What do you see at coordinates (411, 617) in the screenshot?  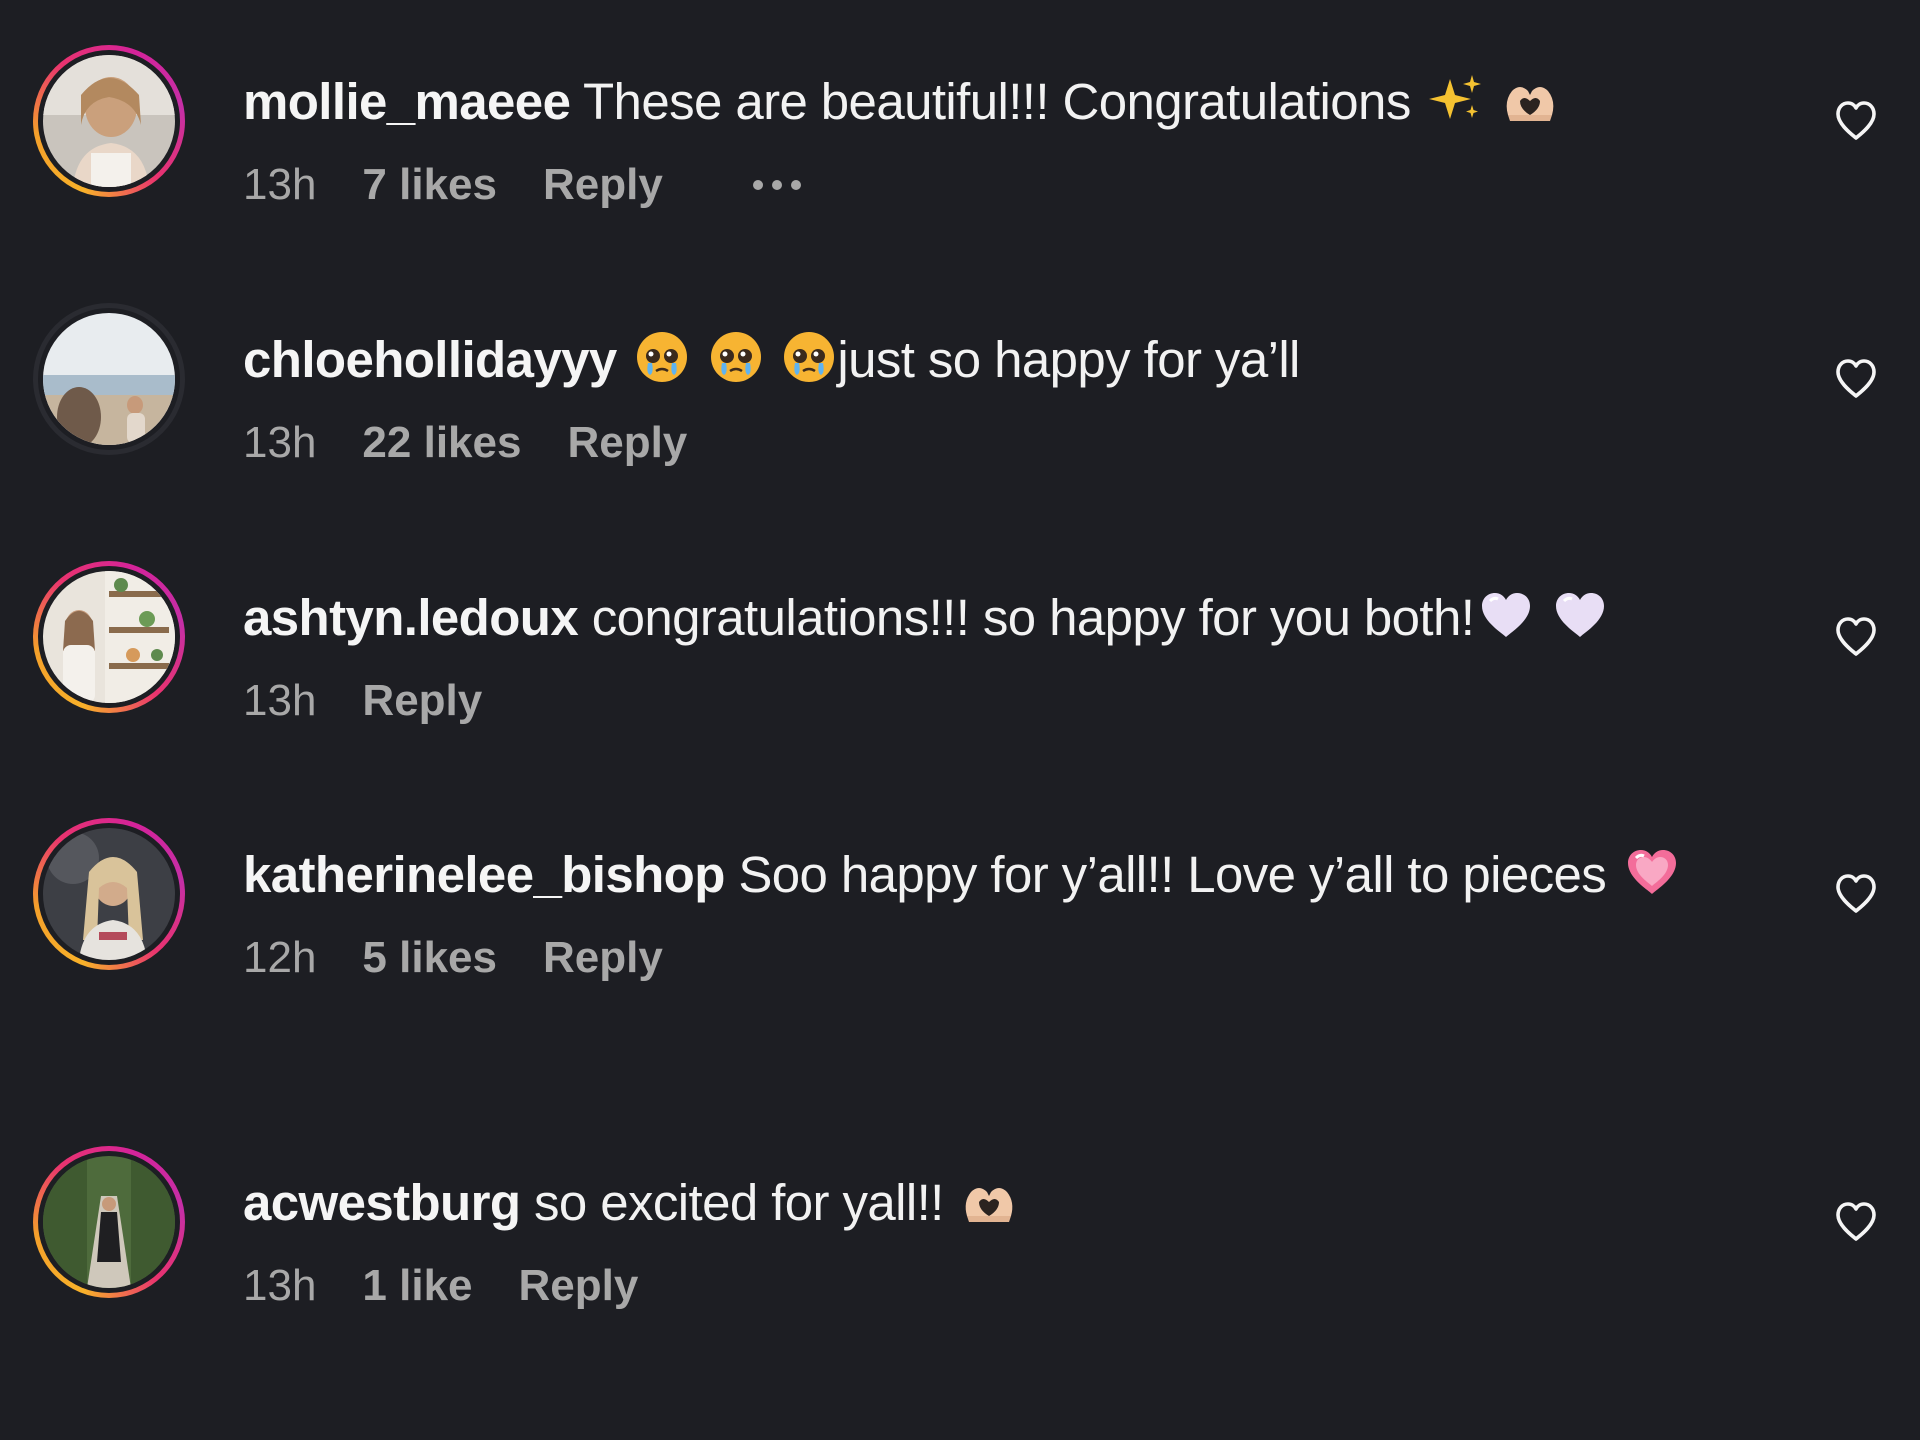 I see `comment-username: ashtyn.ledoux` at bounding box center [411, 617].